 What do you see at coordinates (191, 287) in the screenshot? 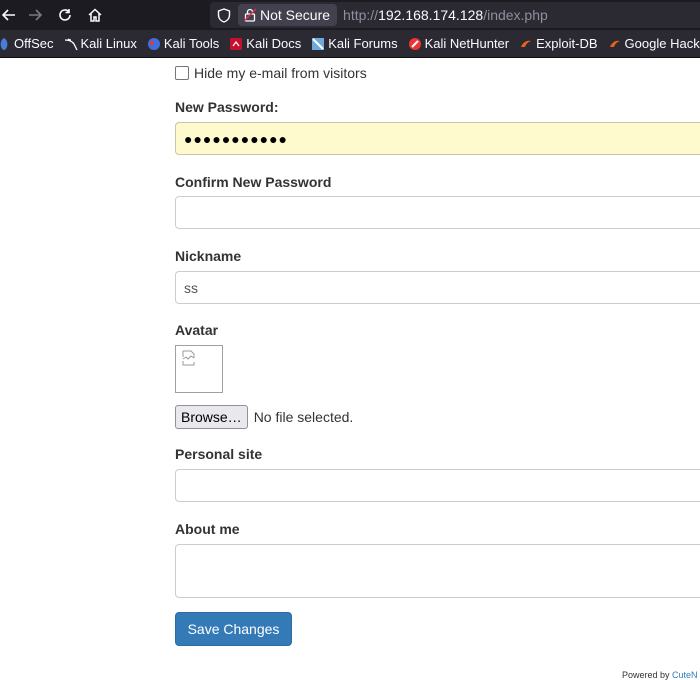
I see `nickname-value: ss` at bounding box center [191, 287].